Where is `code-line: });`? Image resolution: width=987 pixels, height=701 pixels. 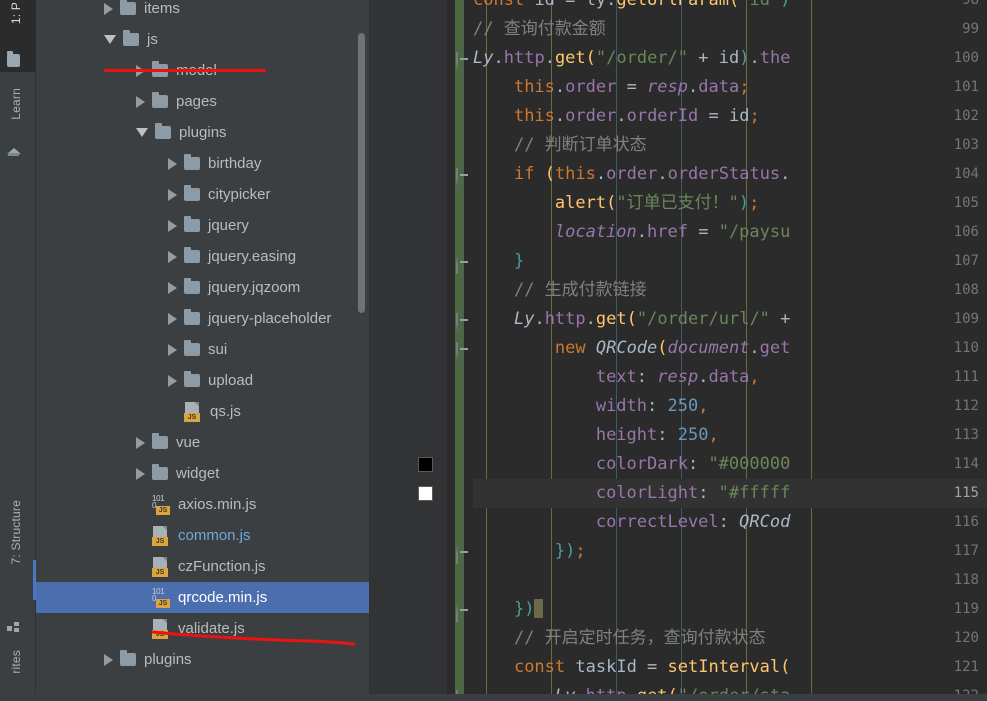 code-line: }); is located at coordinates (730, 551).